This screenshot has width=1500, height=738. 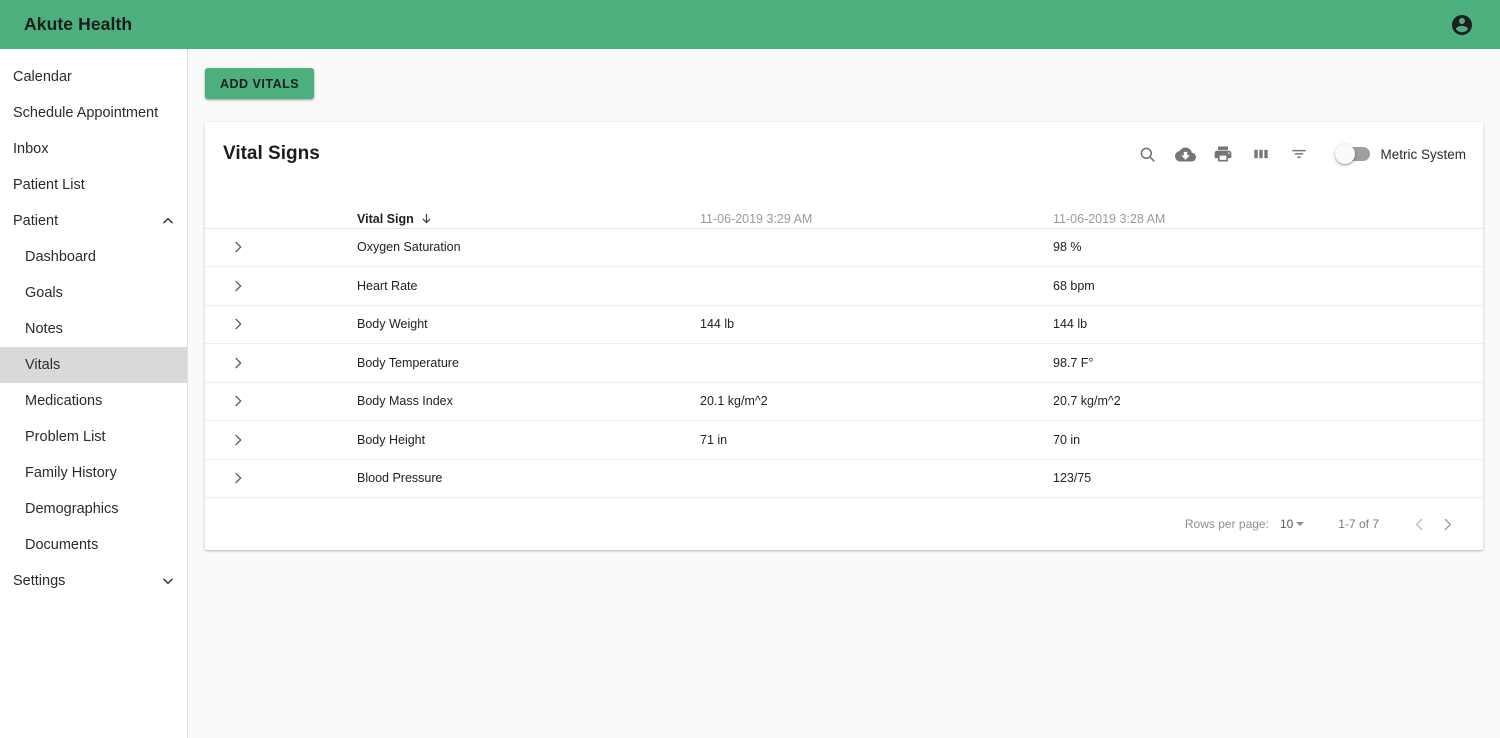 What do you see at coordinates (1268, 207) in the screenshot?
I see `header-date-2: 11-06-2019 3:28 AM` at bounding box center [1268, 207].